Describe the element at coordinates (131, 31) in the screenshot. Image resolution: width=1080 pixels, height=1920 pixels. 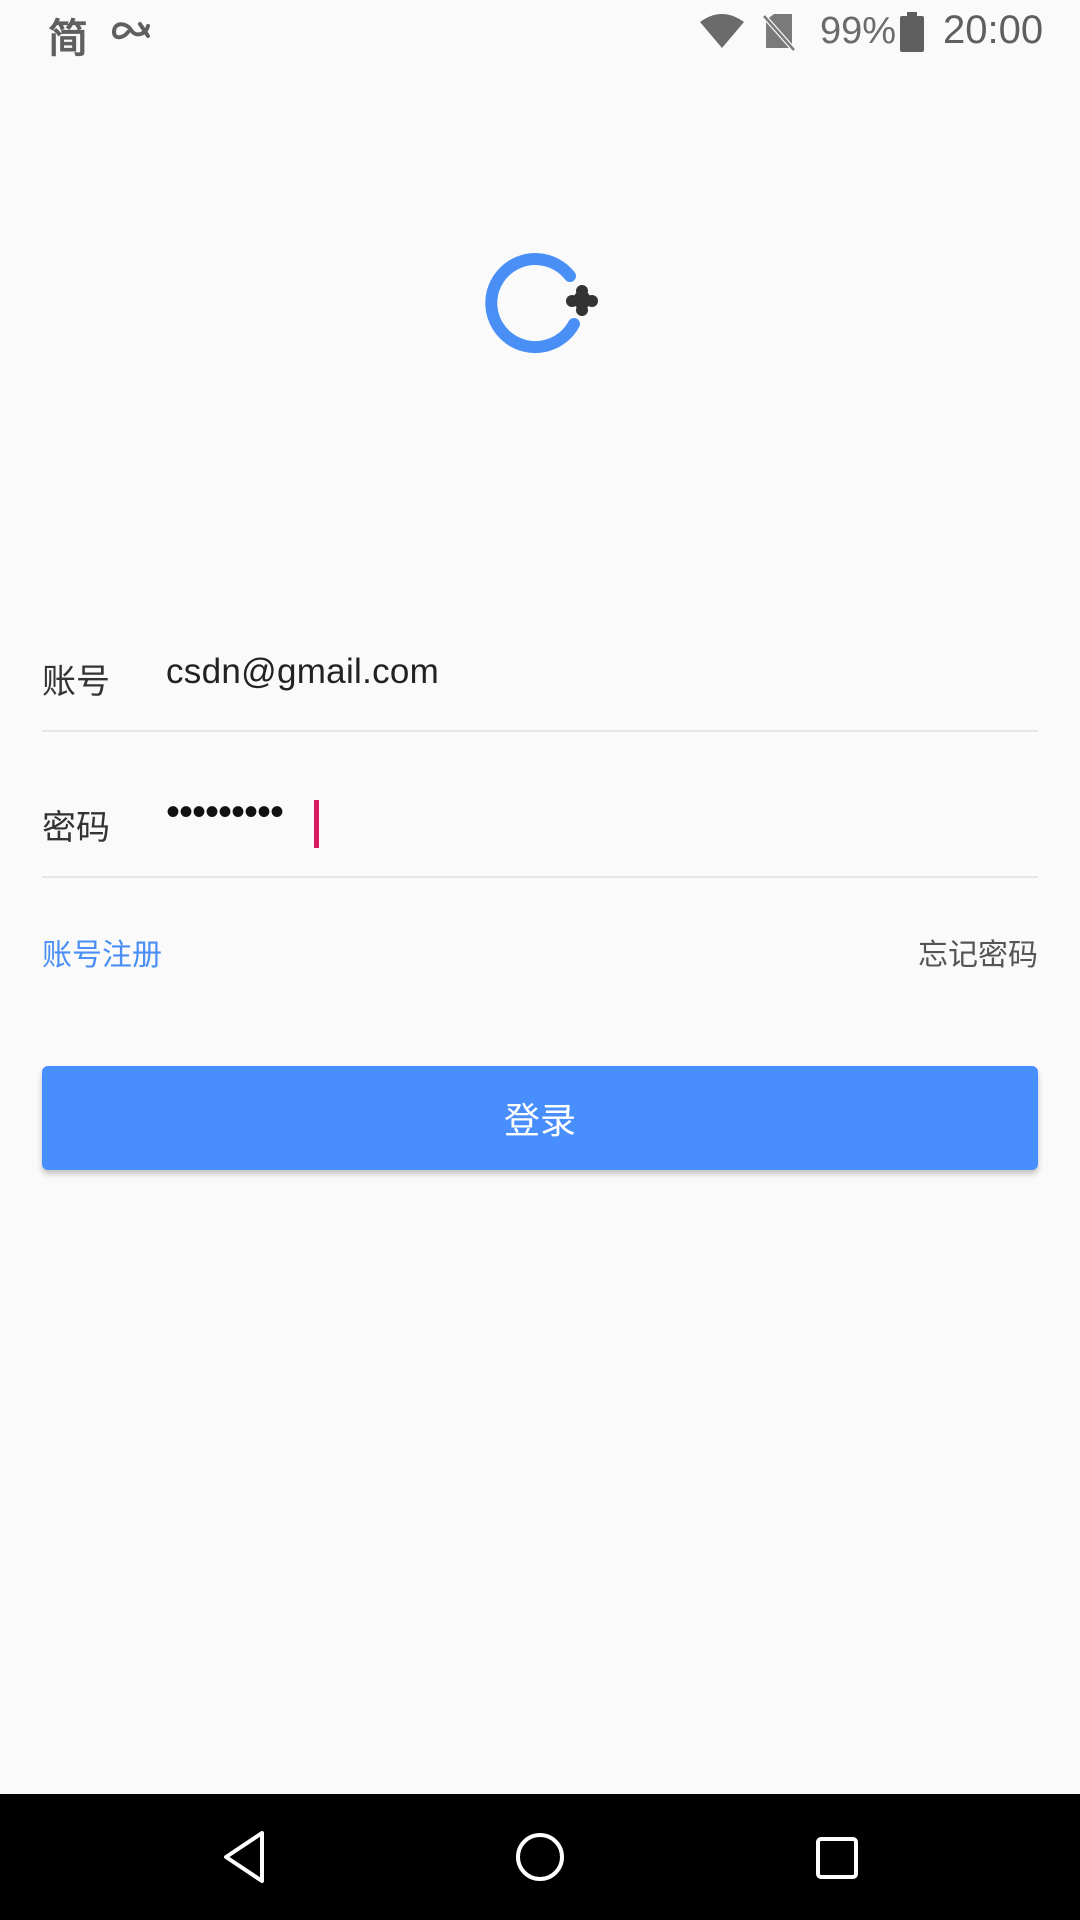
I see `infinity-icon` at that location.